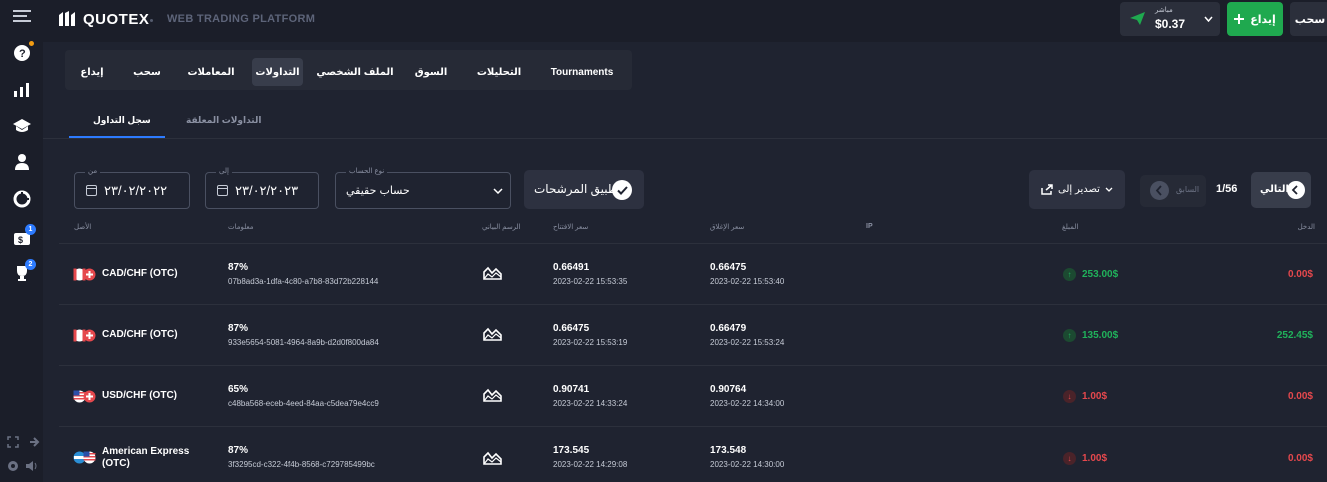 The image size is (1327, 482). Describe the element at coordinates (22, 90) in the screenshot. I see `chart-bars-icon` at that location.